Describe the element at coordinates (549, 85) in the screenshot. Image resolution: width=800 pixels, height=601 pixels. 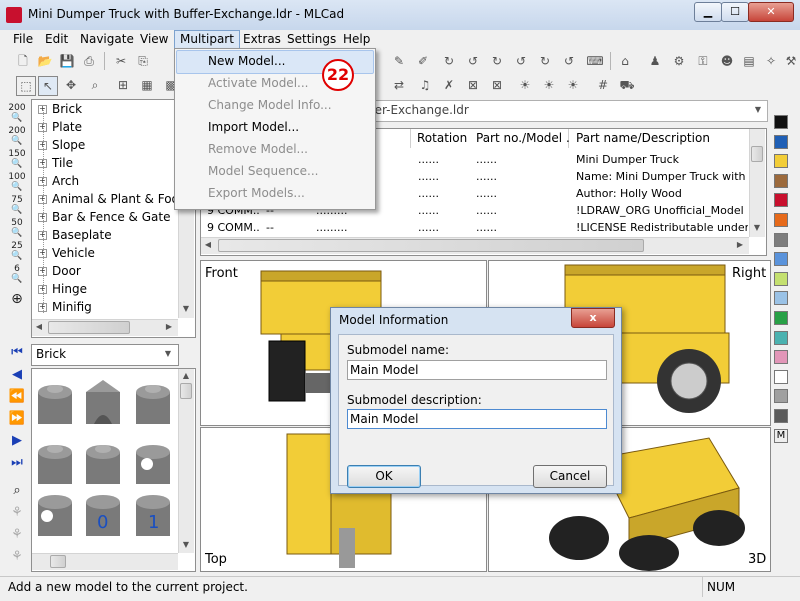
I see `light-2-icon: ☀` at that location.